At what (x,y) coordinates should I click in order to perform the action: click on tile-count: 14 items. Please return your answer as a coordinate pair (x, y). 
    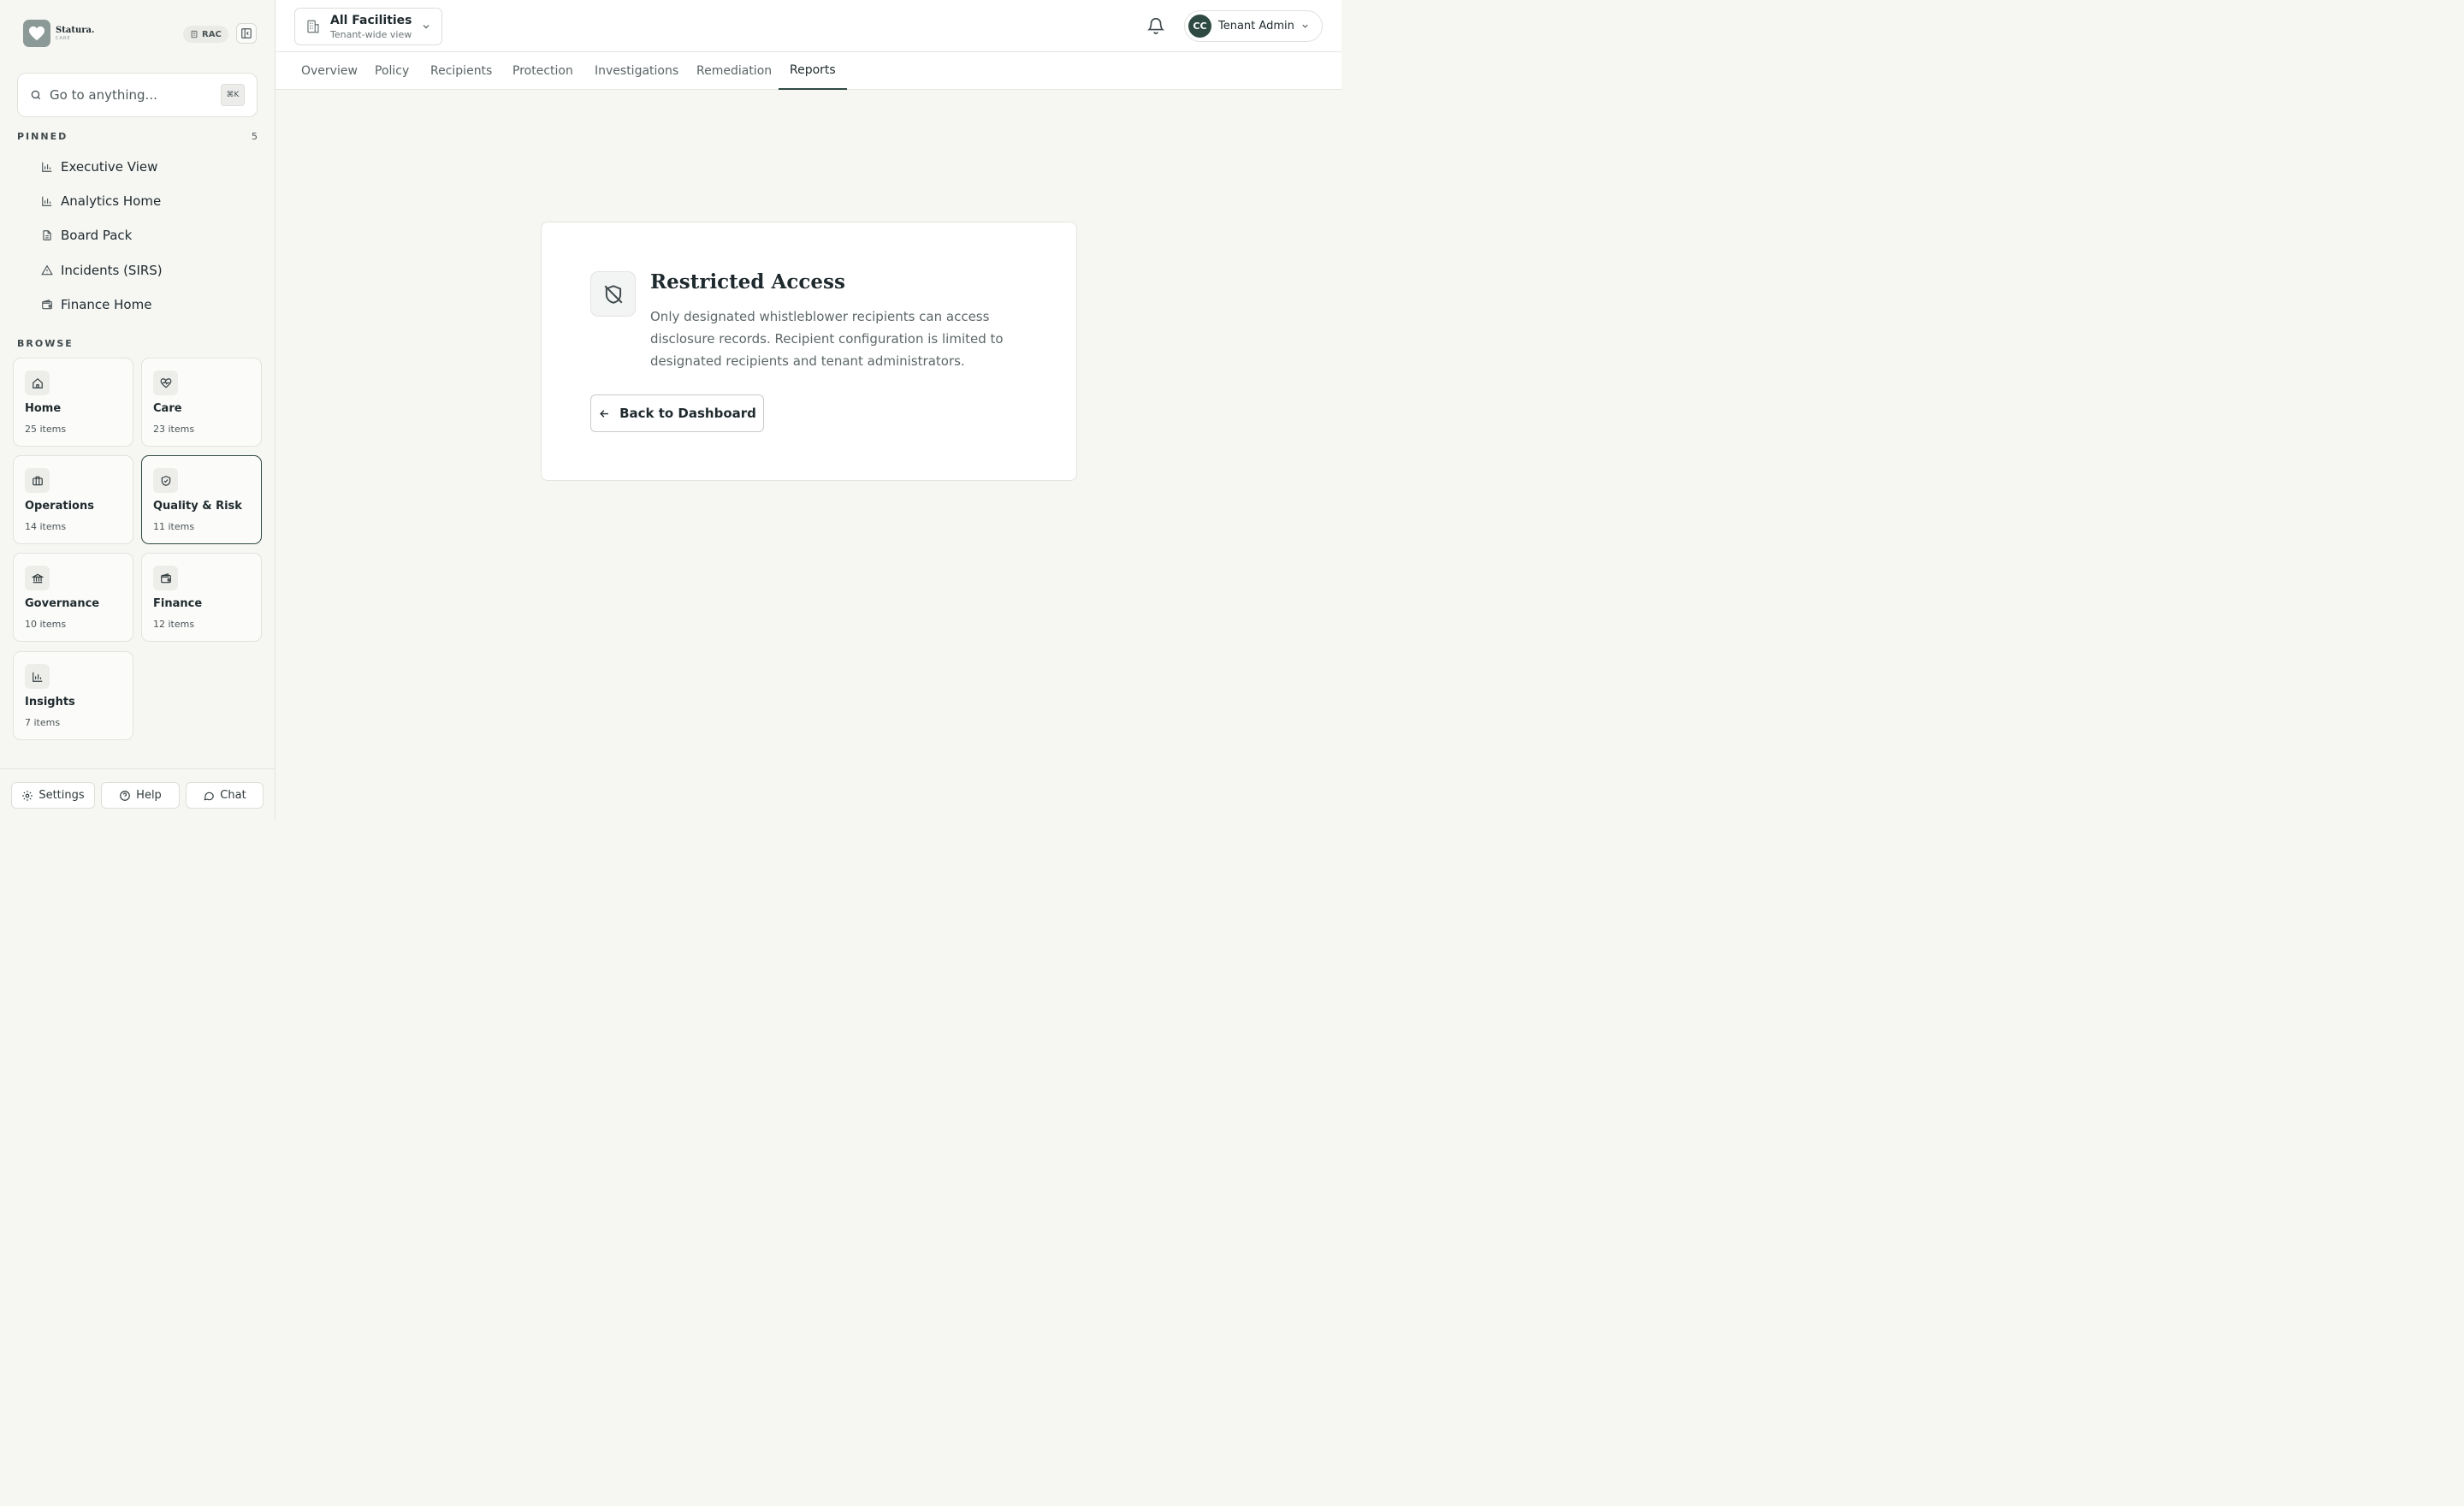
    Looking at the image, I should click on (46, 526).